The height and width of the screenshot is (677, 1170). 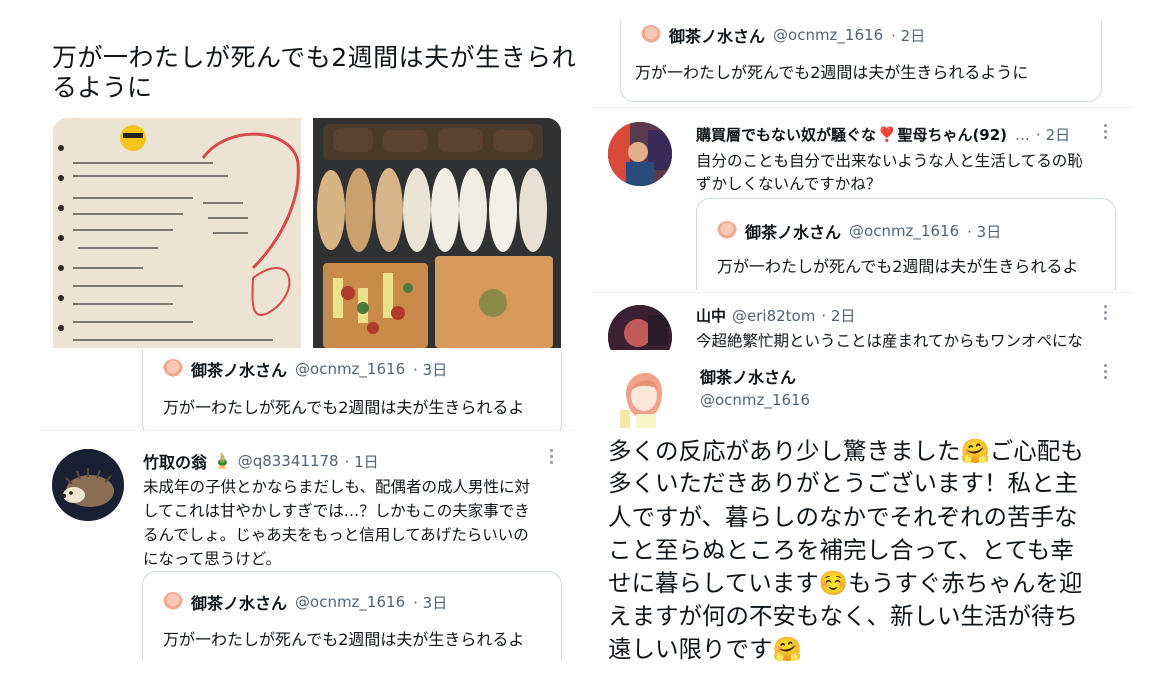 What do you see at coordinates (786, 134) in the screenshot?
I see `author-name: 購買層でもない奴が騒ぐな` at bounding box center [786, 134].